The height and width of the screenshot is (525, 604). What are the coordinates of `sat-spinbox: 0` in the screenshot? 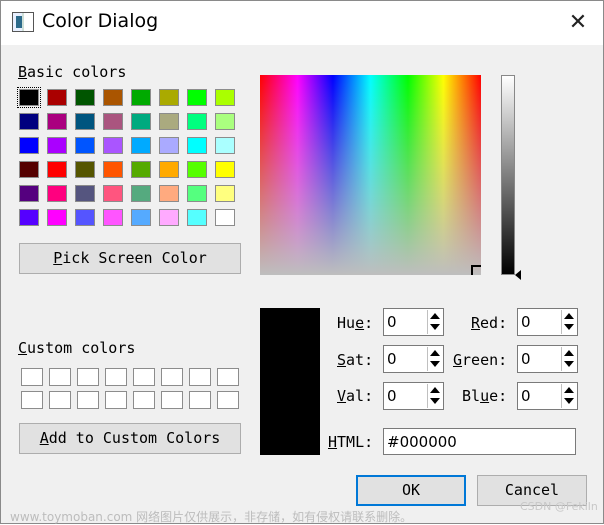 It's located at (413, 359).